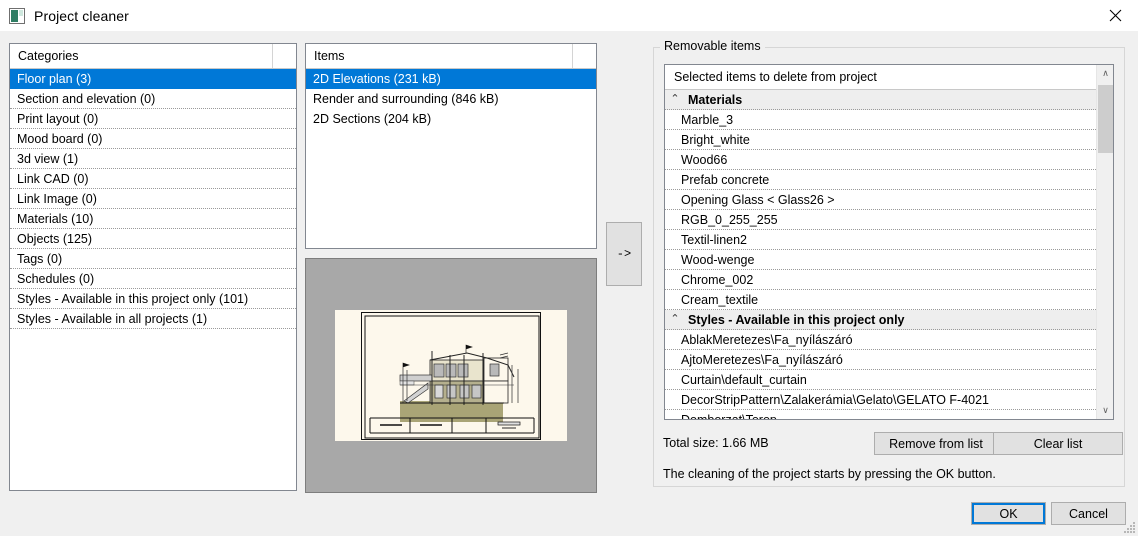 Image resolution: width=1138 pixels, height=536 pixels. What do you see at coordinates (881, 360) in the screenshot?
I see `removable-item-row: AjtoMeretezes\Fa_nyílászáró` at bounding box center [881, 360].